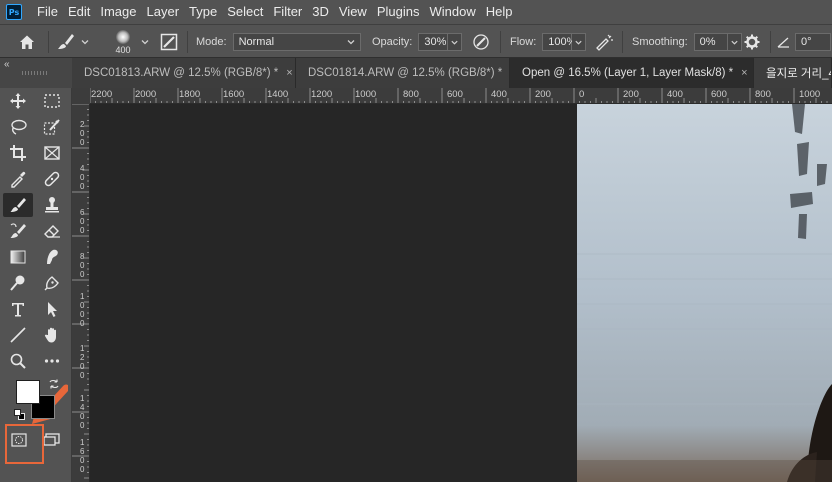  Describe the element at coordinates (52, 127) in the screenshot. I see `object-selection-tool` at that location.